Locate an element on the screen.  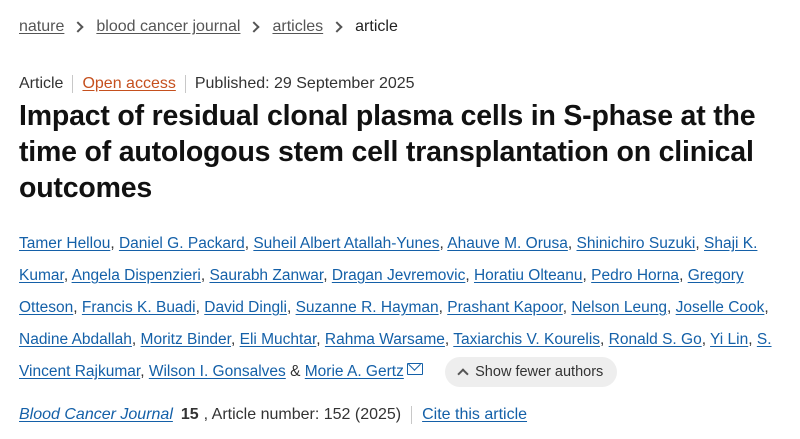
article-number: , Article number: 152 (2025) is located at coordinates (302, 414).